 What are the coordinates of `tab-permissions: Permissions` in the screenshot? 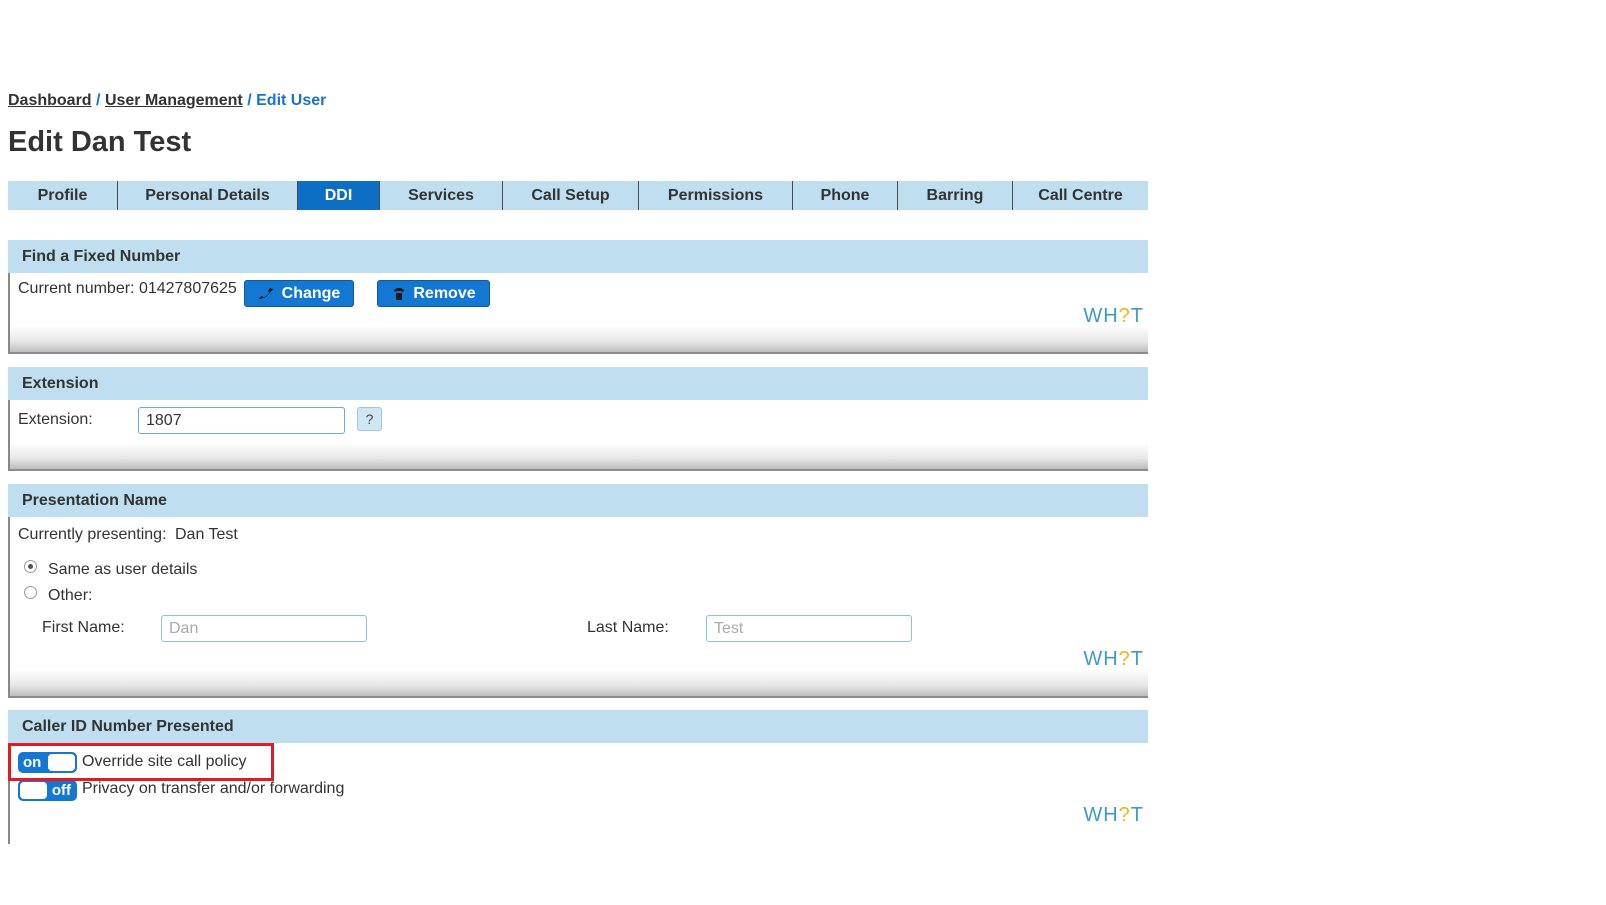 It's located at (716, 195).